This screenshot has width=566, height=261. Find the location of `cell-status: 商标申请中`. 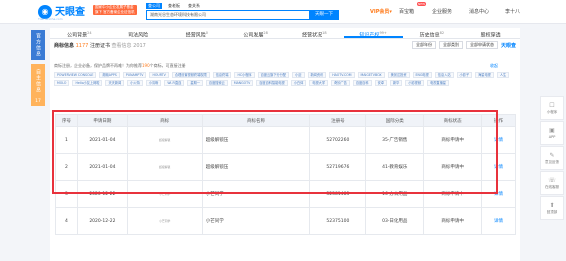

cell-status: 商标申请中 is located at coordinates (453, 167).